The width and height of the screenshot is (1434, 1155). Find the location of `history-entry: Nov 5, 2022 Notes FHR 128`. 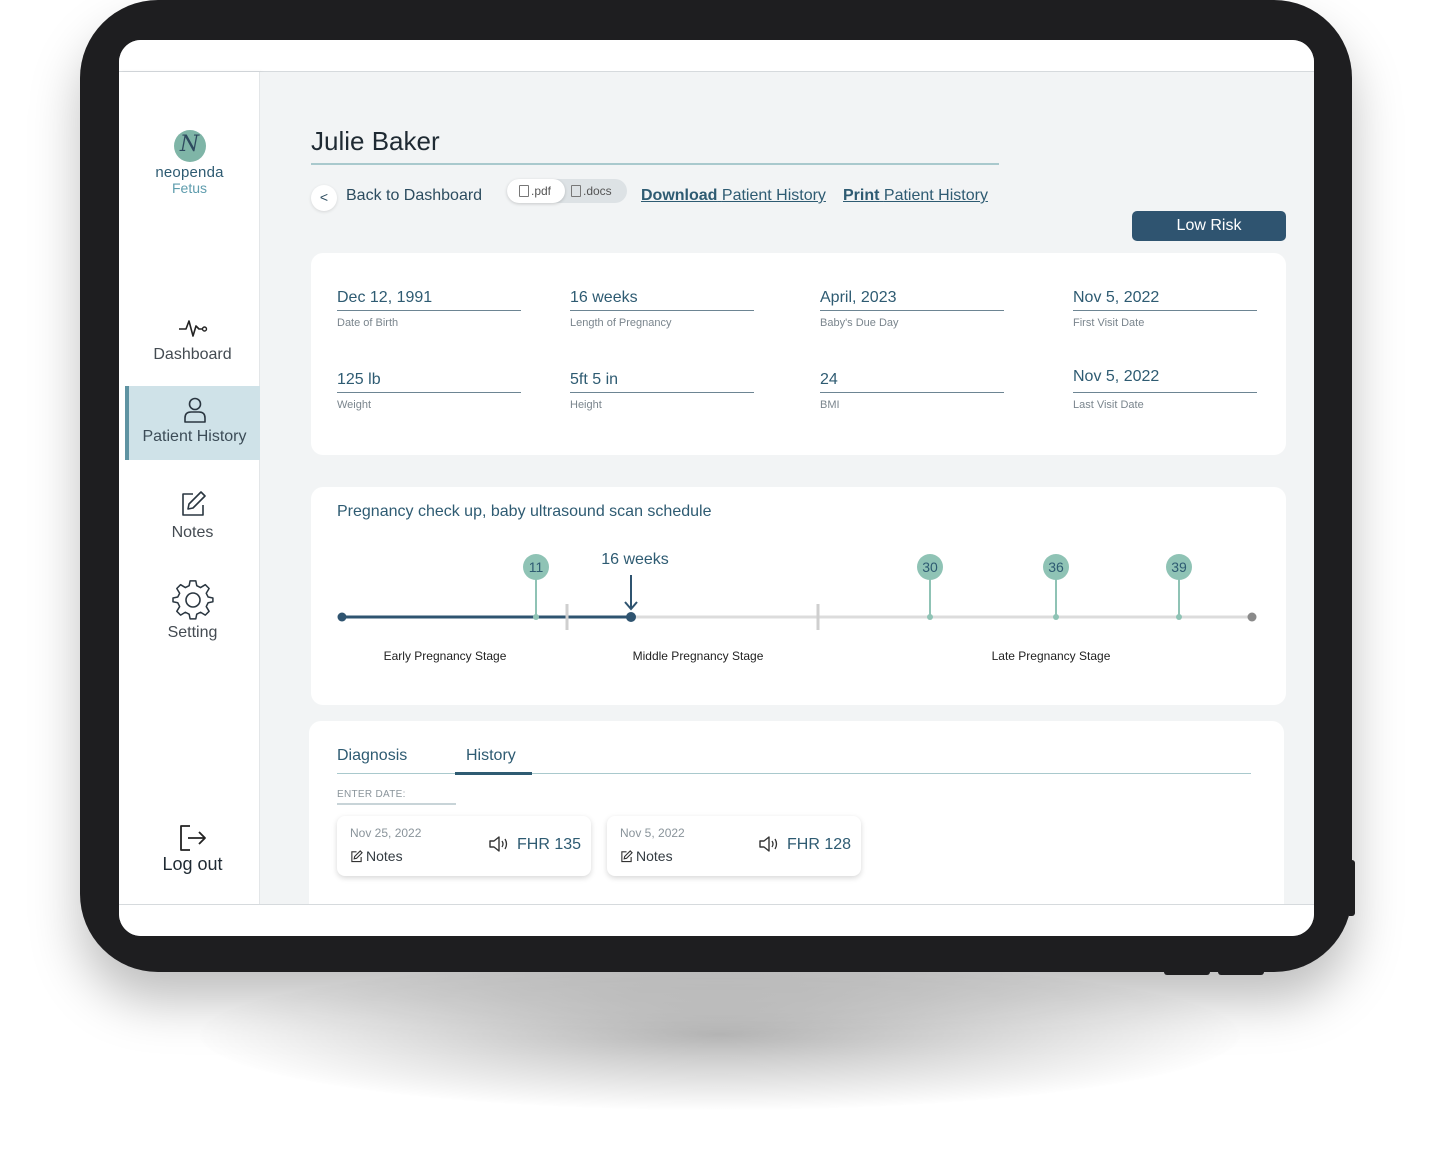

history-entry: Nov 5, 2022 Notes FHR 128 is located at coordinates (734, 846).